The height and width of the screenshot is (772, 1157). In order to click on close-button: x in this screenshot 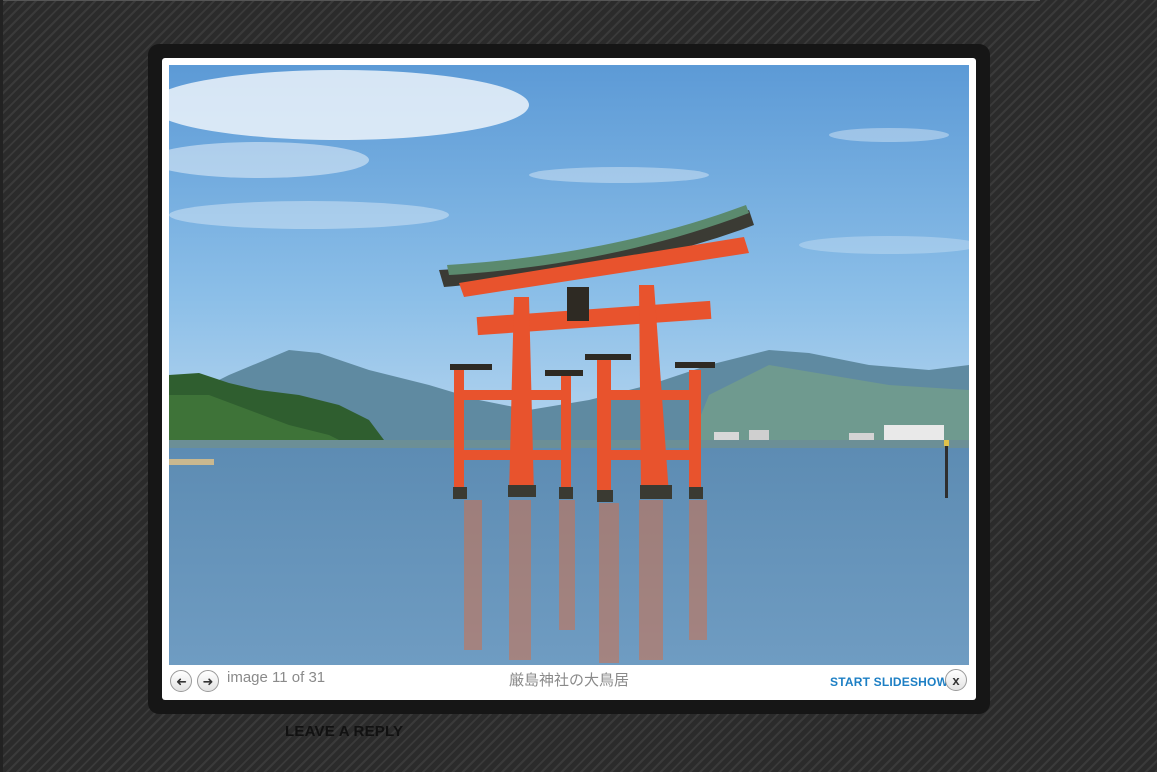, I will do `click(956, 680)`.